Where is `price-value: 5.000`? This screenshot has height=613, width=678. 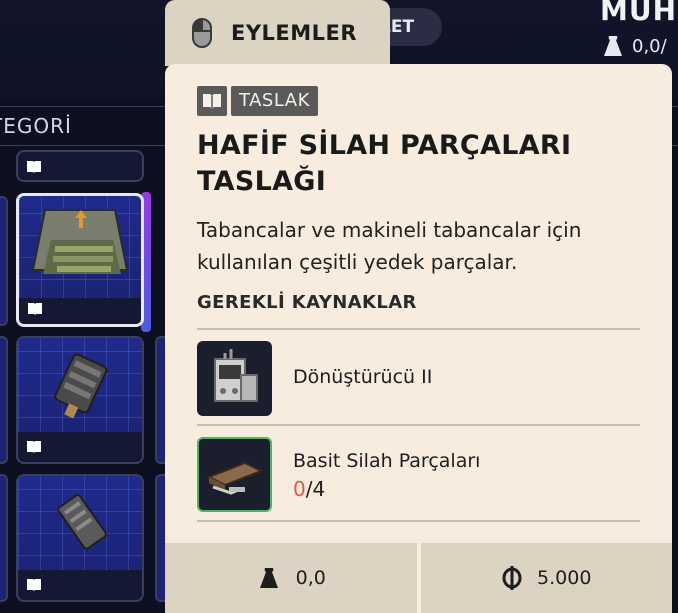
price-value: 5.000 is located at coordinates (564, 578).